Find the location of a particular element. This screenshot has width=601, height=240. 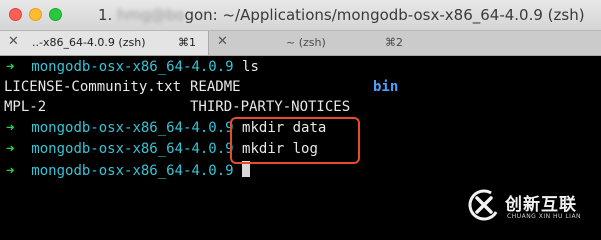

terminal-line: ➜ mongodb-osx-x86_64-4.0.9 ls is located at coordinates (132, 67).